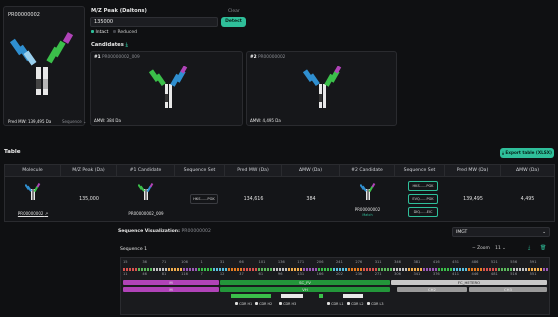 Image resolution: width=558 pixels, height=317 pixels. What do you see at coordinates (265, 120) in the screenshot?
I see `candidate-dmw: ΔMW: 4,495 Da` at bounding box center [265, 120].